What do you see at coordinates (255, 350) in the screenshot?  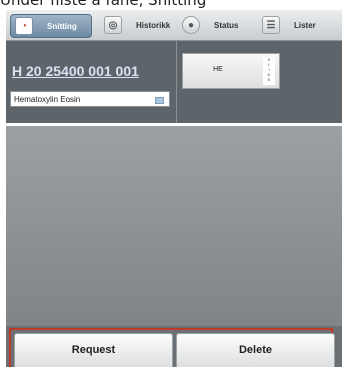 I see `delete-button: Delete` at bounding box center [255, 350].